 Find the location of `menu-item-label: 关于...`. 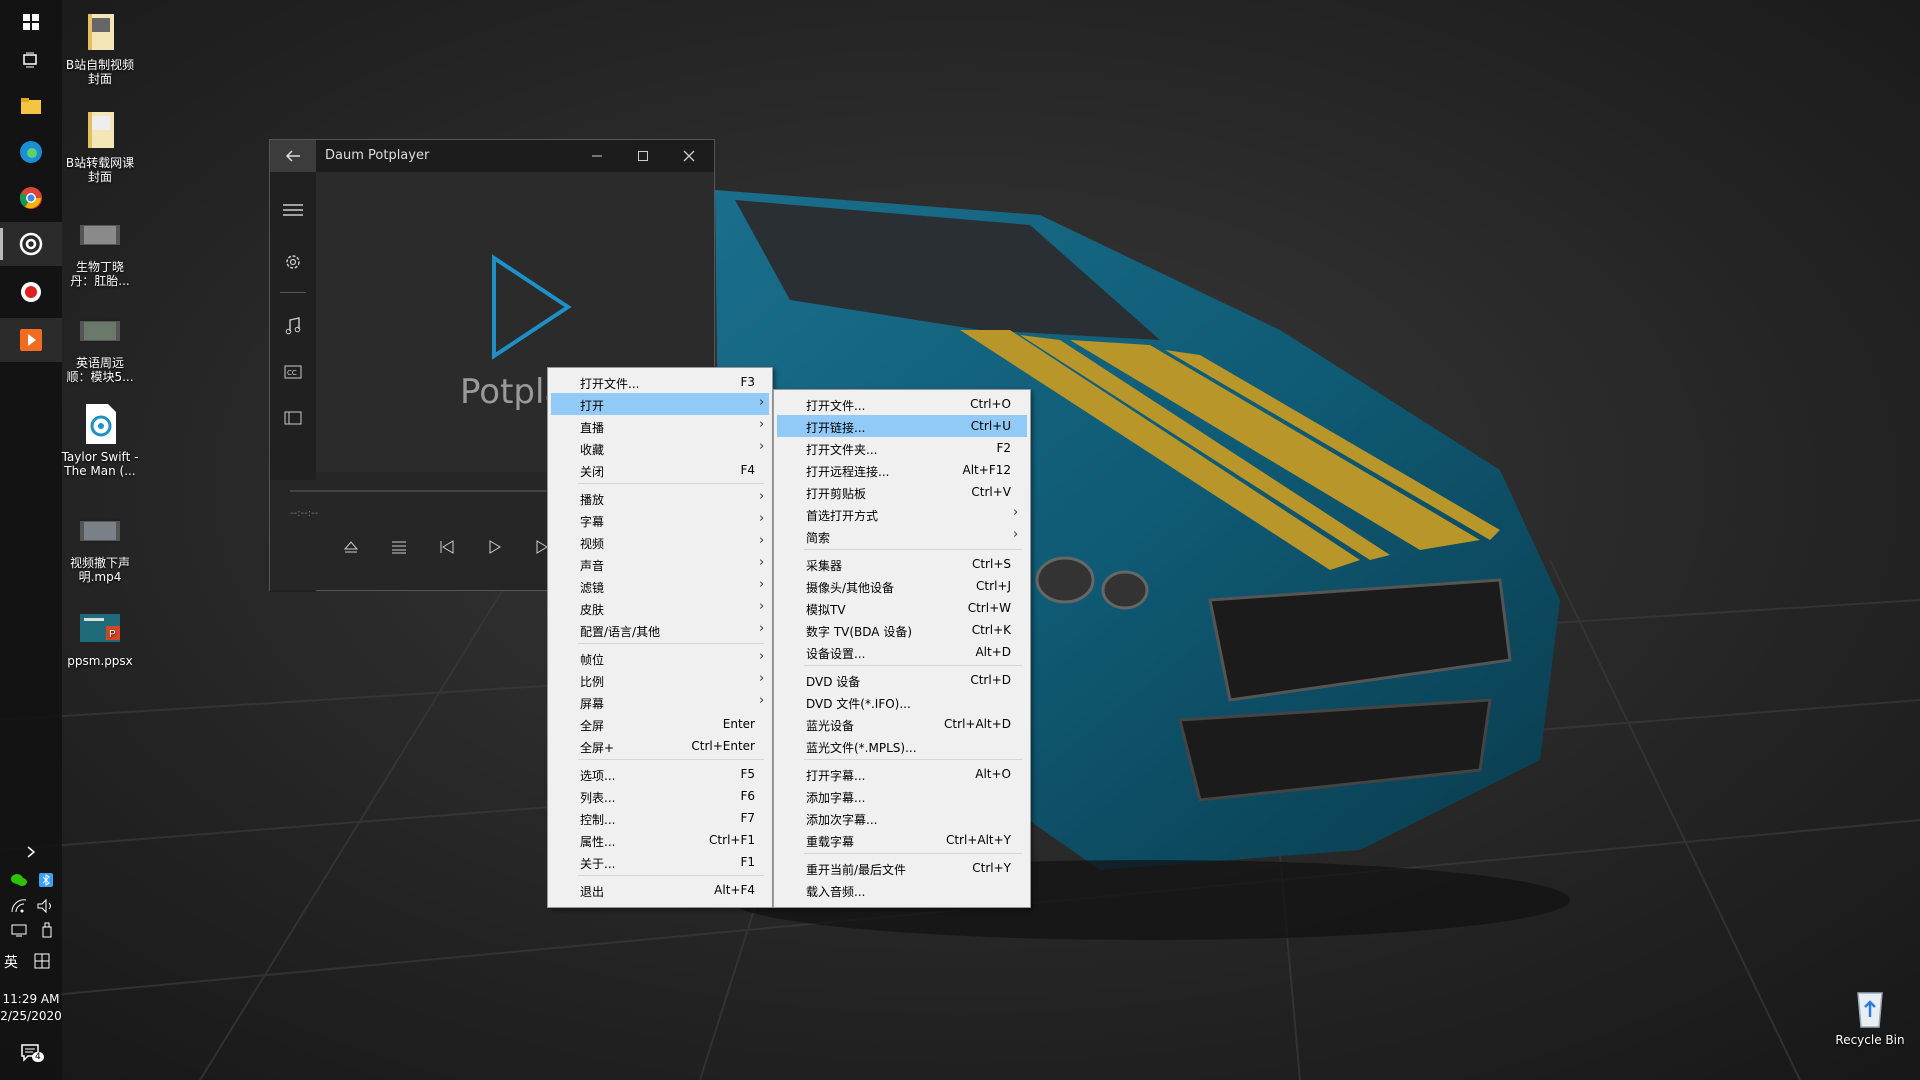

menu-item-label: 关于... is located at coordinates (598, 864).